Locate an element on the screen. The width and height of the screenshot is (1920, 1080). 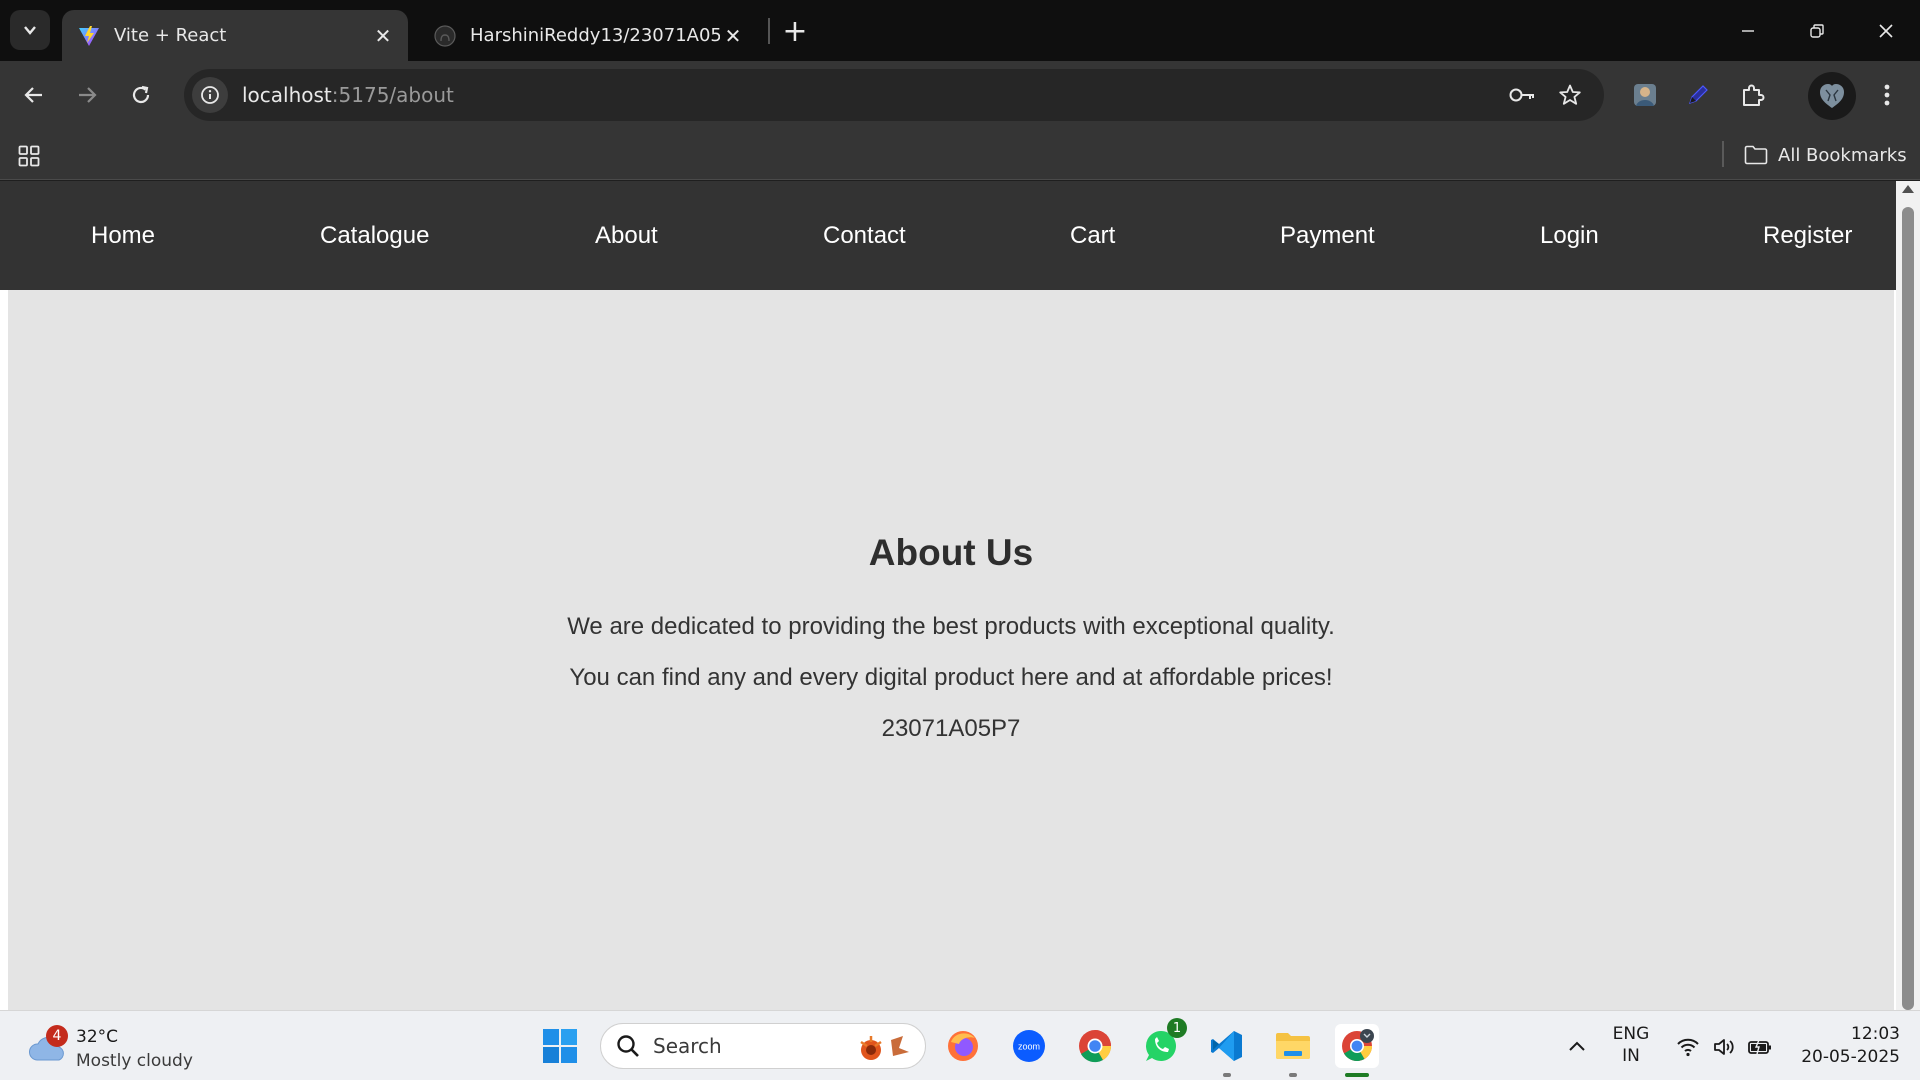
search-label: Search is located at coordinates (687, 1046).